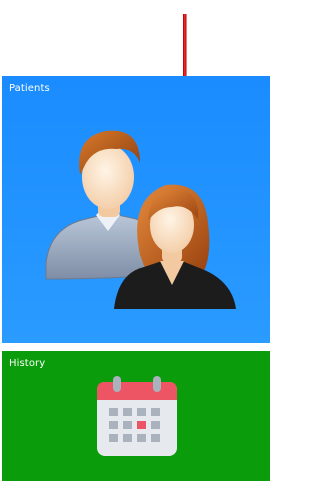 The image size is (320, 483). Describe the element at coordinates (29, 88) in the screenshot. I see `patients-tile-label: Patients` at that location.